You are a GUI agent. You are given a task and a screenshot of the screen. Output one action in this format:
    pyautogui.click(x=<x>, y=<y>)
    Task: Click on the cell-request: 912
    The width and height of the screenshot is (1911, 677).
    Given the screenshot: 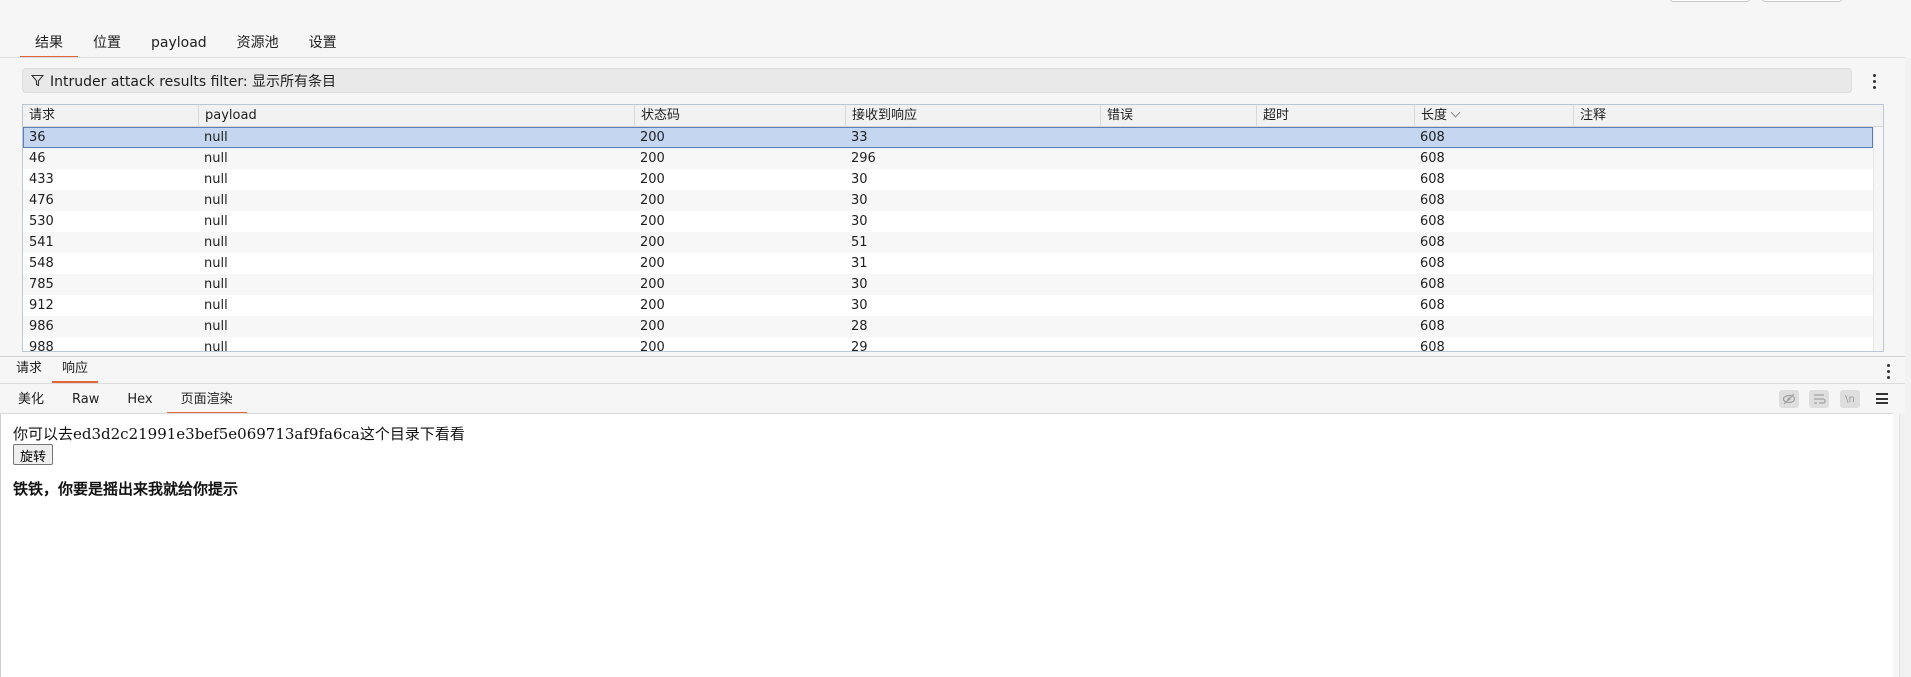 What is the action you would take?
    pyautogui.click(x=41, y=305)
    